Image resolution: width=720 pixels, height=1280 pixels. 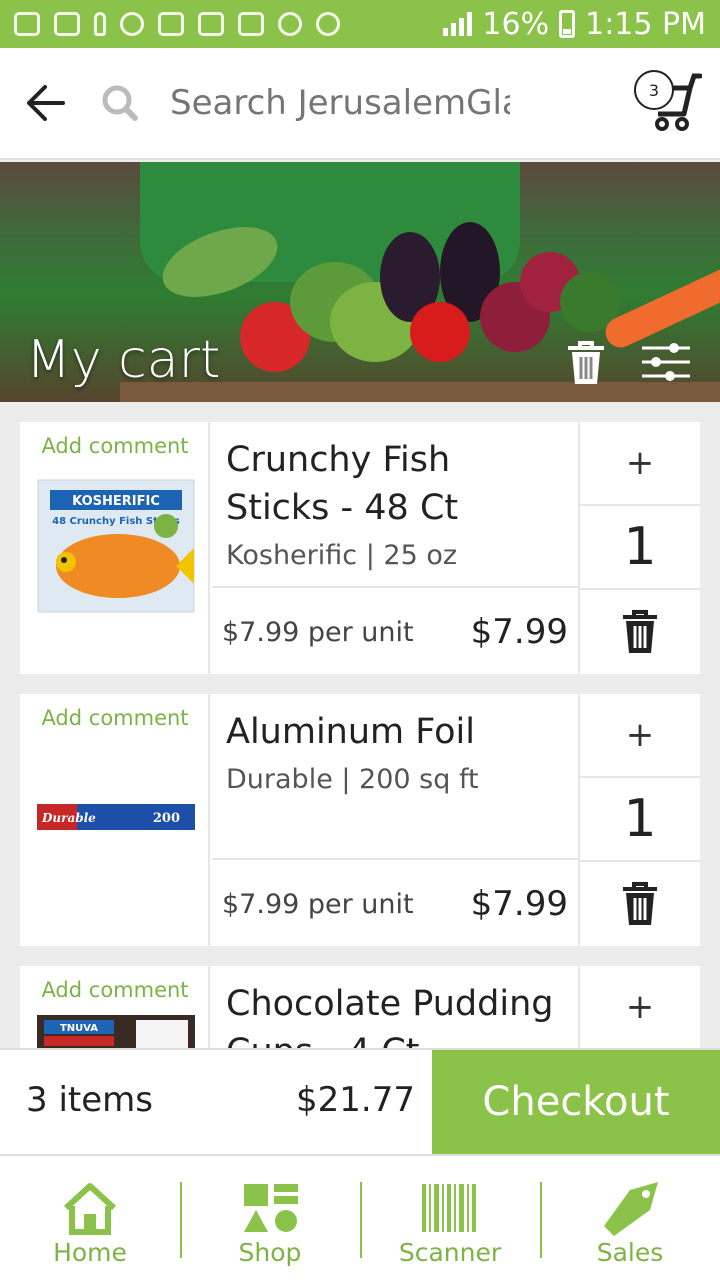 I want to click on back-arrow-icon, so click(x=46, y=103).